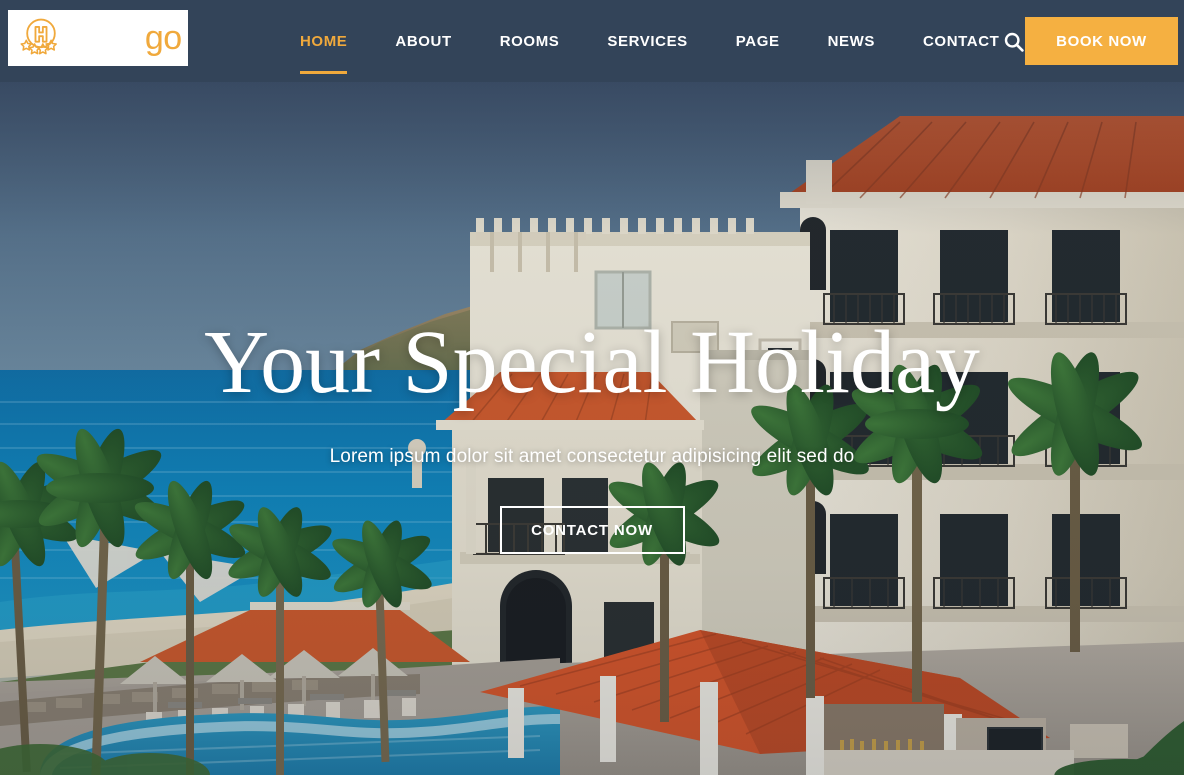 The height and width of the screenshot is (775, 1184). I want to click on nav-item-rooms: ROOMS, so click(530, 41).